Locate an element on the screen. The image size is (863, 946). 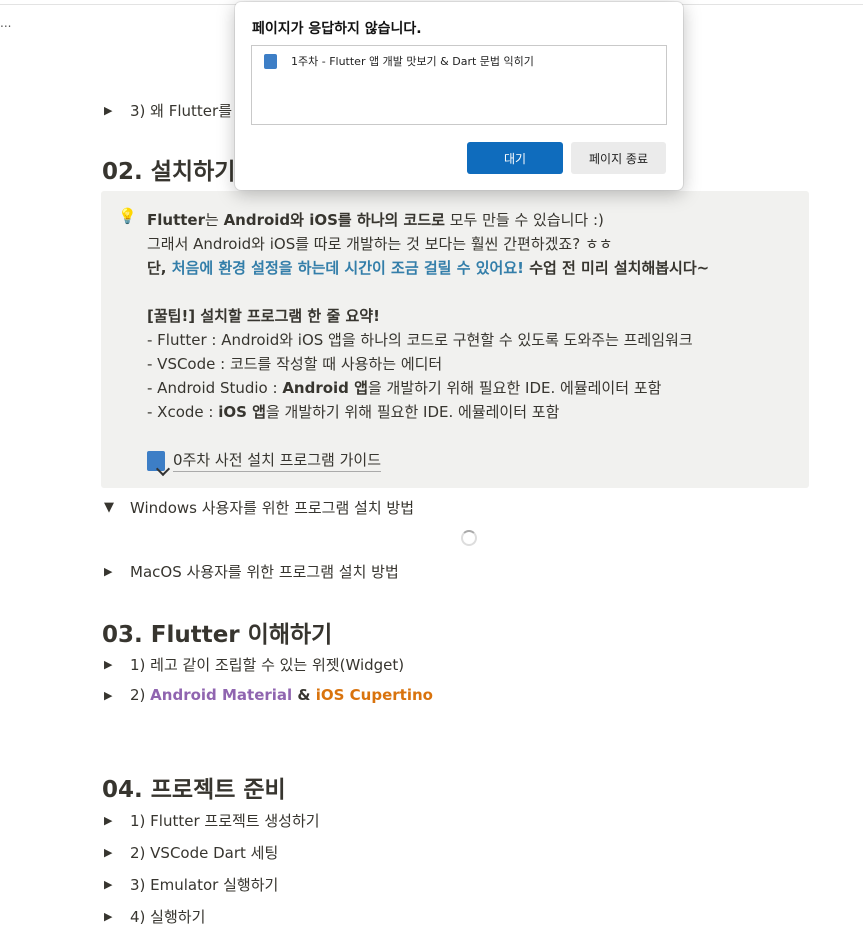
toggle-label: 1) 레고 같이 조립할 수 있는 위젯(Widget) is located at coordinates (267, 665).